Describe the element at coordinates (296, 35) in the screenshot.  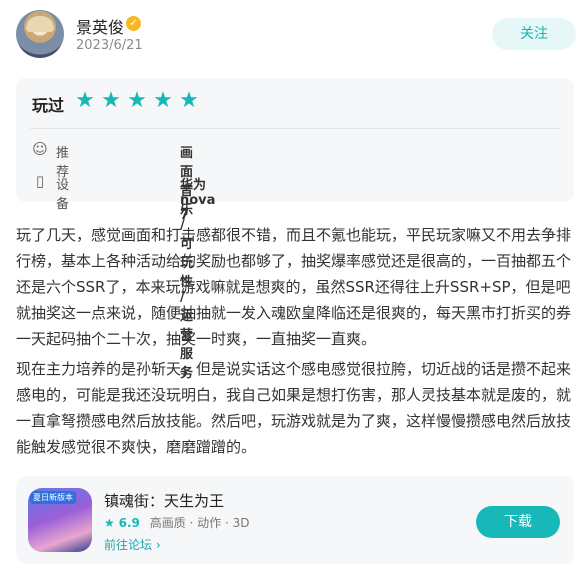
I see `review-header: 景英俊 ✓ 2023/6/21 关注` at that location.